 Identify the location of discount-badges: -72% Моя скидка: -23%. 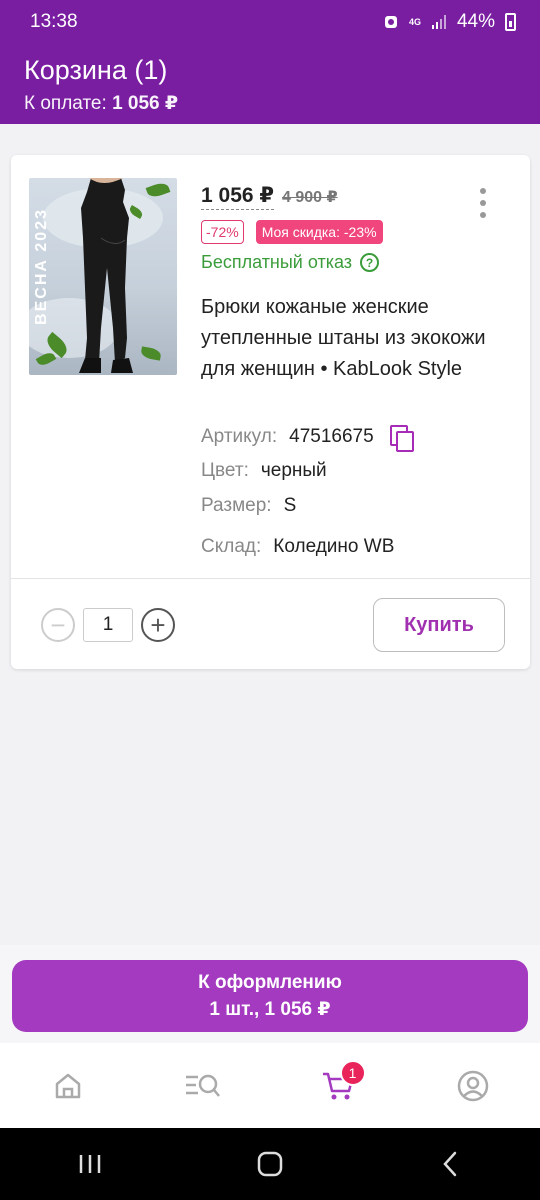
(292, 232).